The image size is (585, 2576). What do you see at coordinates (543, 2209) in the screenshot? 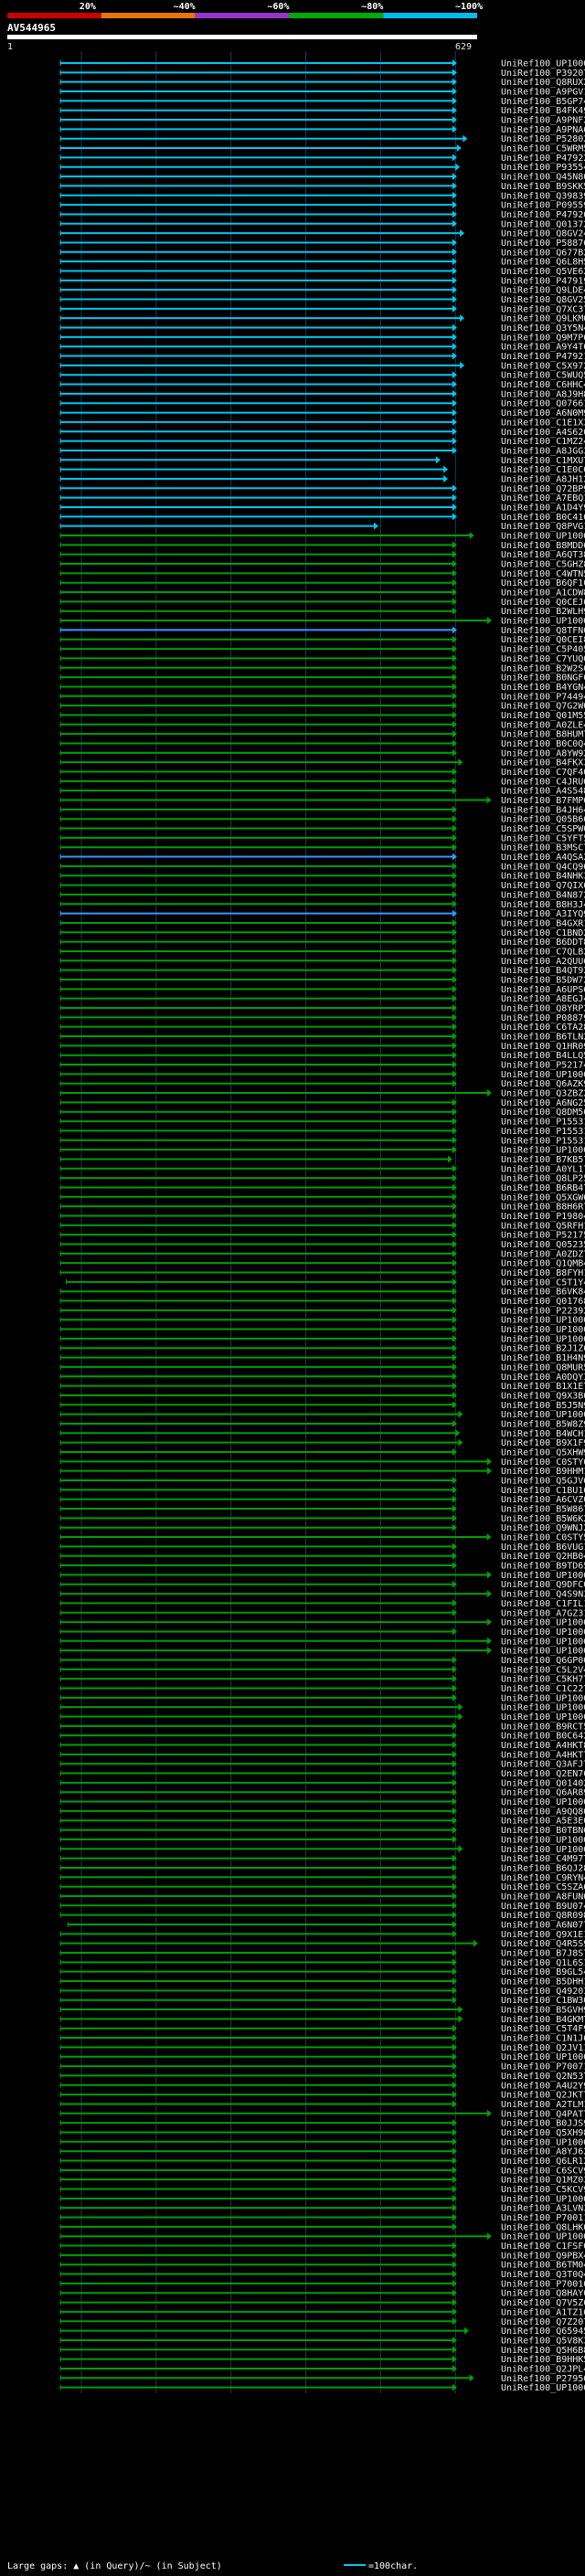
I see `hit-label: UniRef100_A3LVN3` at bounding box center [543, 2209].